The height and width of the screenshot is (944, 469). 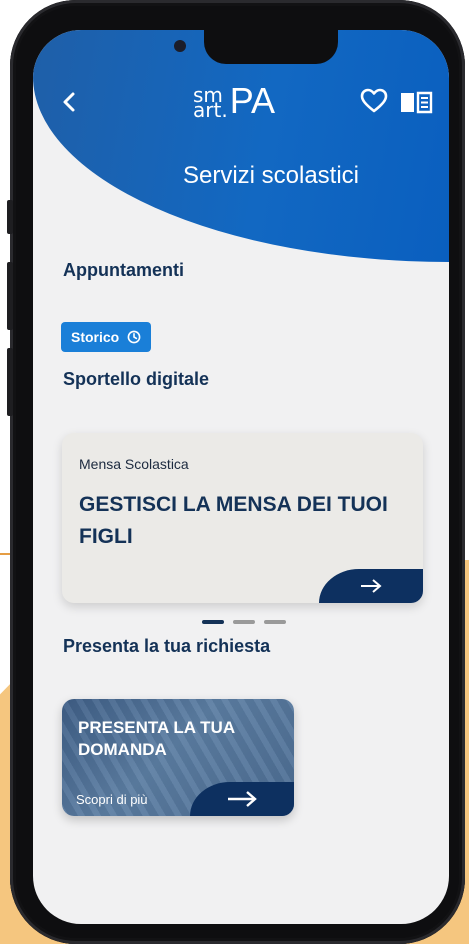 I want to click on chevron-left-icon, so click(x=69, y=102).